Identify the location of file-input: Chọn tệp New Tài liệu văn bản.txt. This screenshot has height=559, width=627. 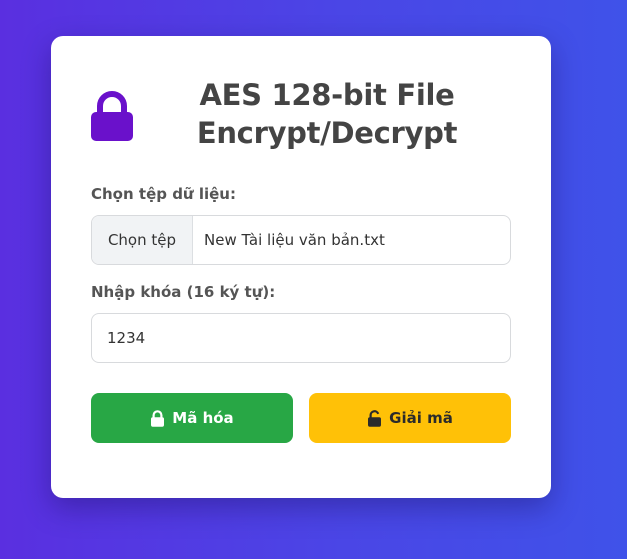
(301, 240).